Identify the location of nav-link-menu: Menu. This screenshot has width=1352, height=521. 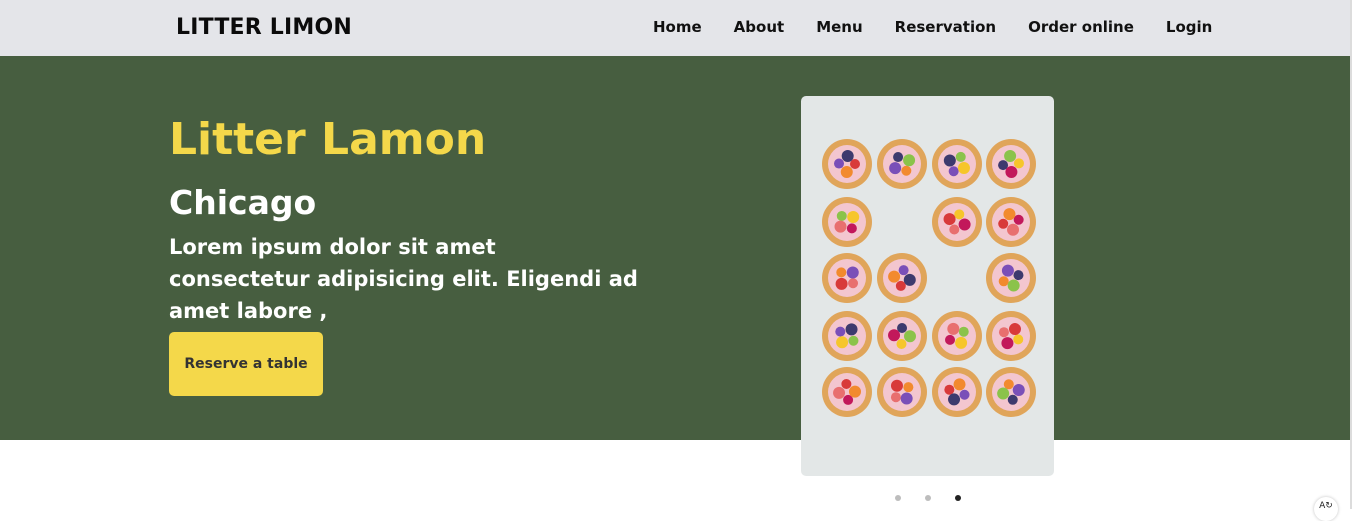
(839, 27).